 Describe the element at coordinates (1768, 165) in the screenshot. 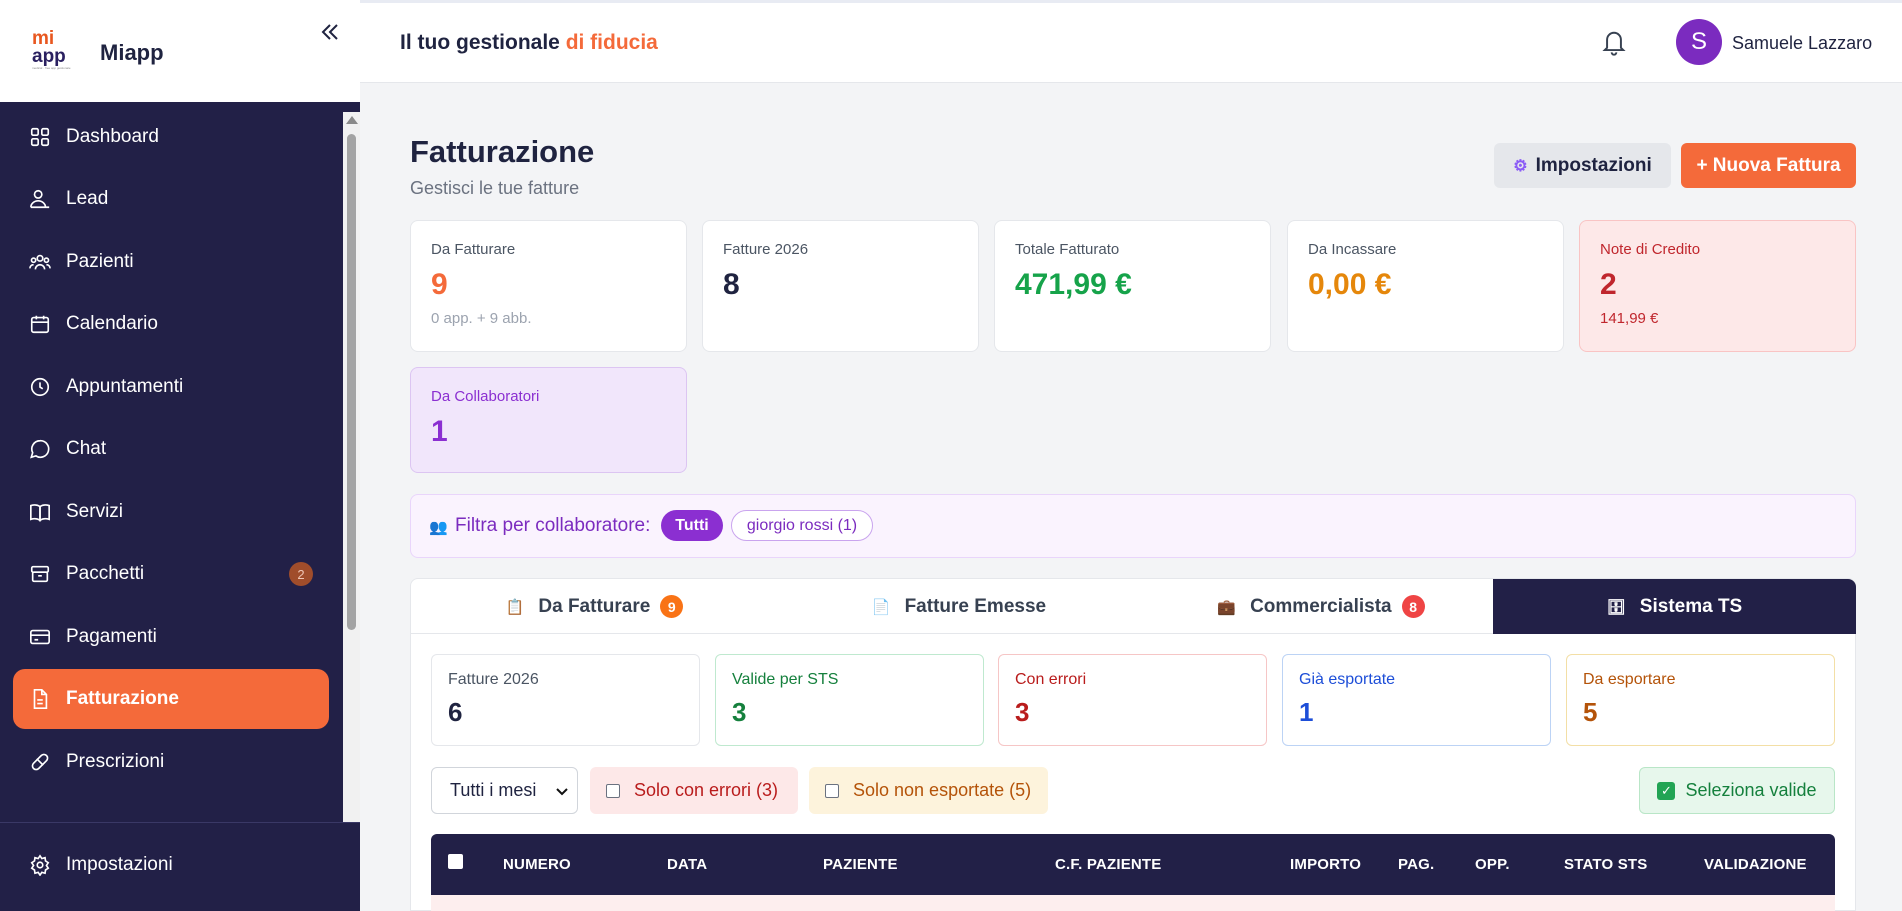

I see `new-invoice-button: + Nuova Fattura` at that location.